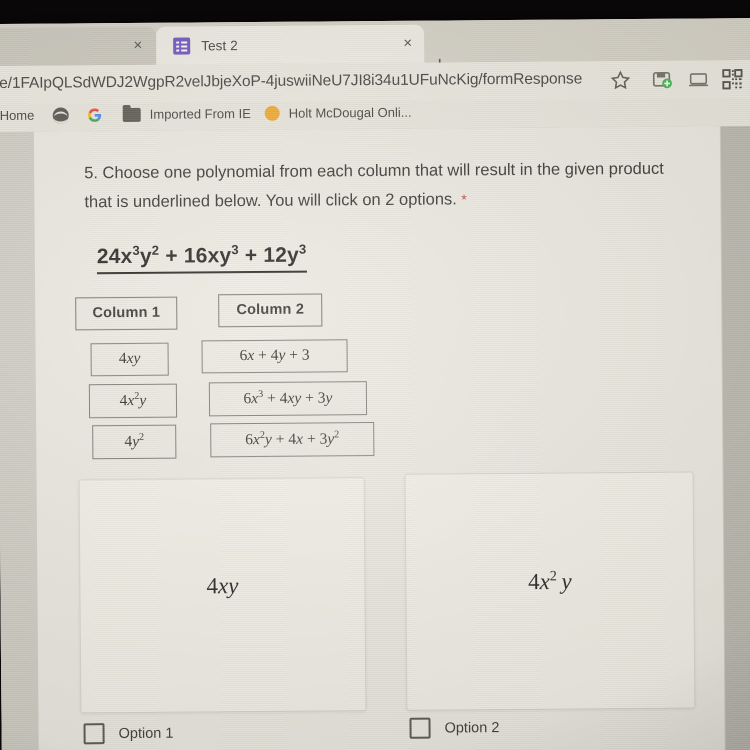  What do you see at coordinates (201, 258) in the screenshot?
I see `given-product-expression: 24x3y2 + 16xy3 + 12y3` at bounding box center [201, 258].